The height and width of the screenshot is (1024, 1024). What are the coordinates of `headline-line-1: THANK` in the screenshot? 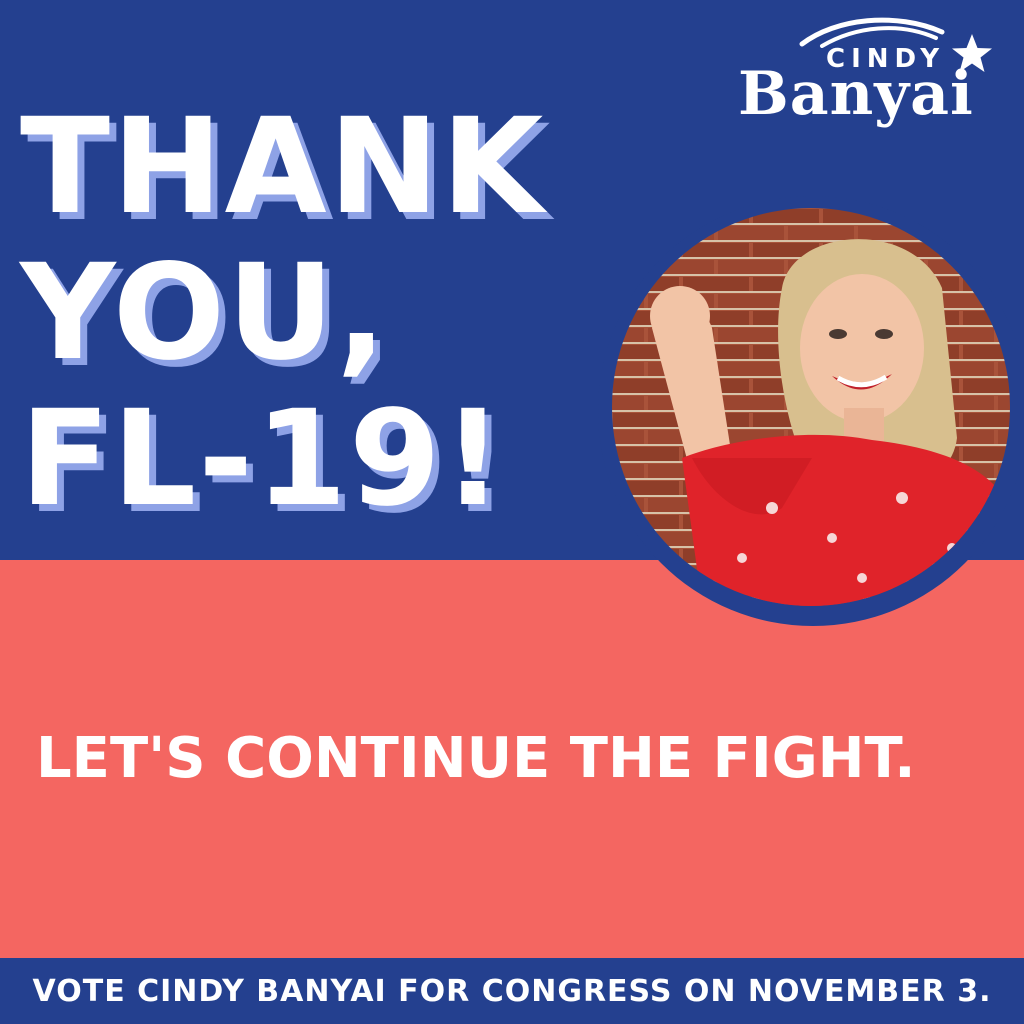 It's located at (283, 167).